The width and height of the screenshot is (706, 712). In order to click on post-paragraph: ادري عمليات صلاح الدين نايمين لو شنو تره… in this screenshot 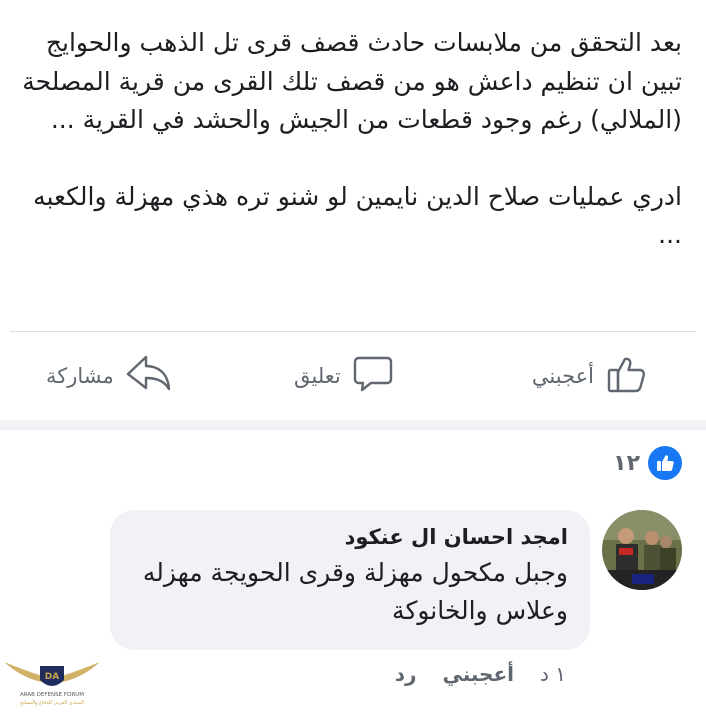, I will do `click(357, 215)`.